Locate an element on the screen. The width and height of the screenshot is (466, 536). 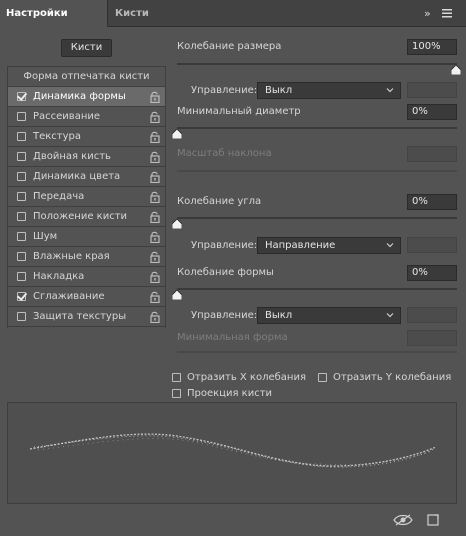
list-item: Защита текстуры is located at coordinates (86, 317).